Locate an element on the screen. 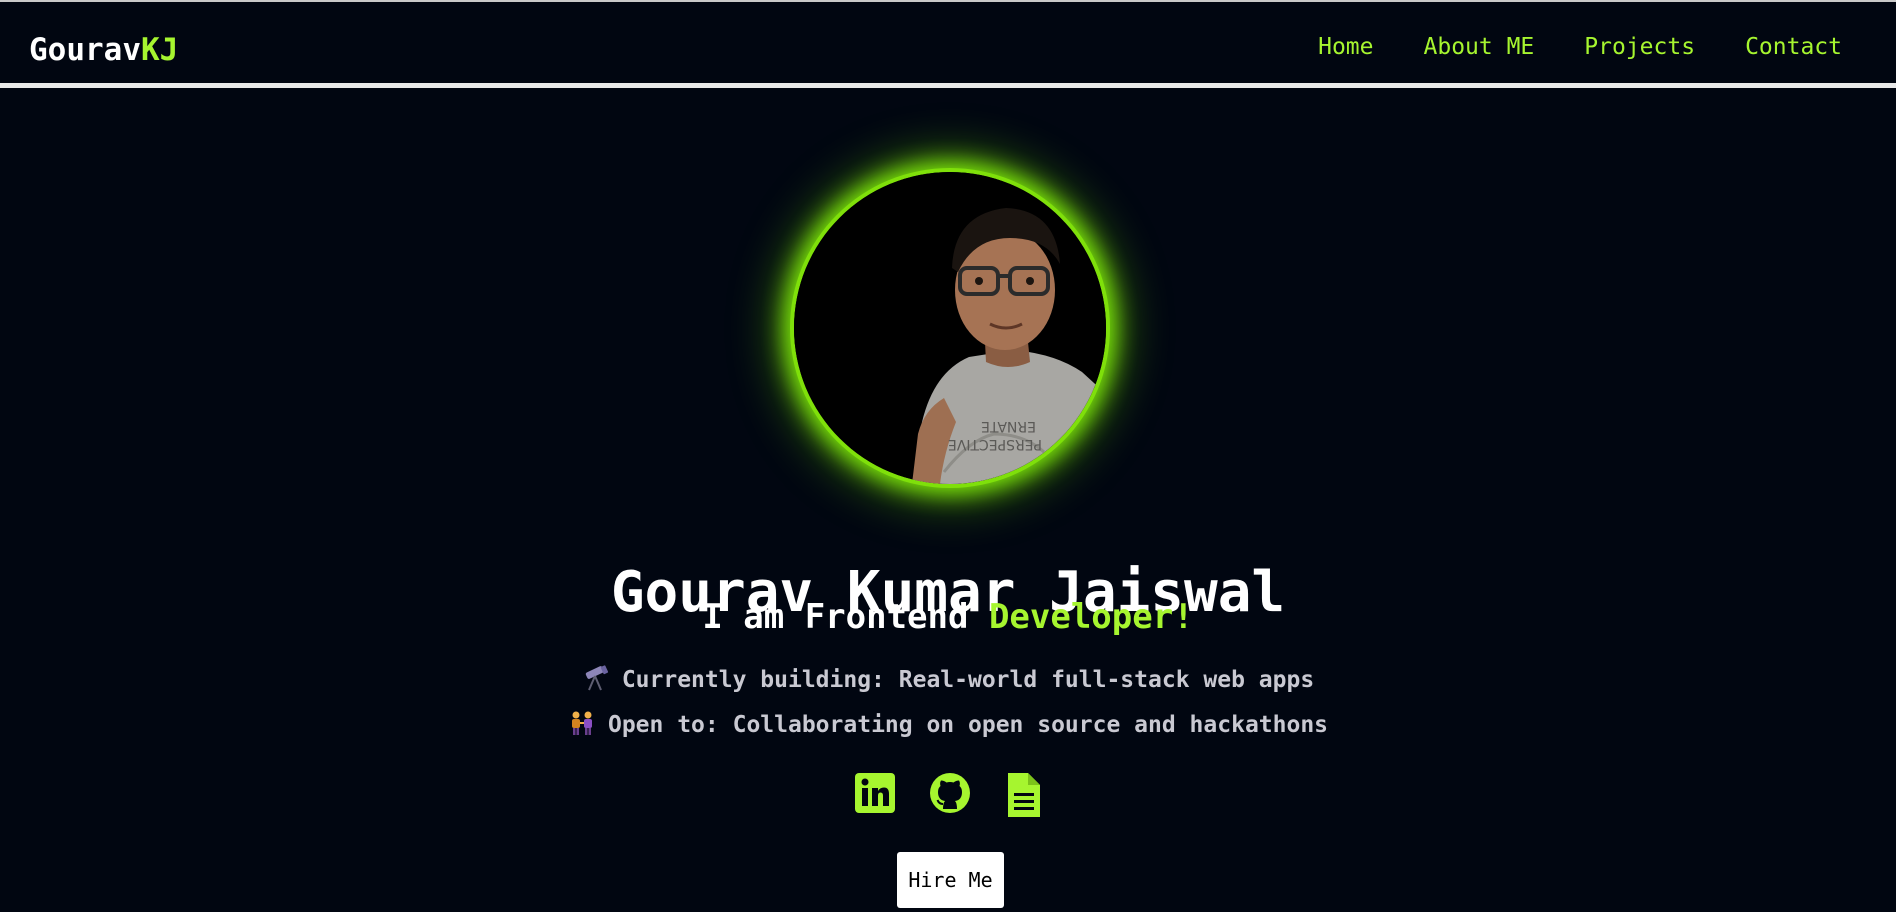 The image size is (1896, 912). profile-photo-portrait: ERNATE PERSPECTIVE is located at coordinates (950, 328).